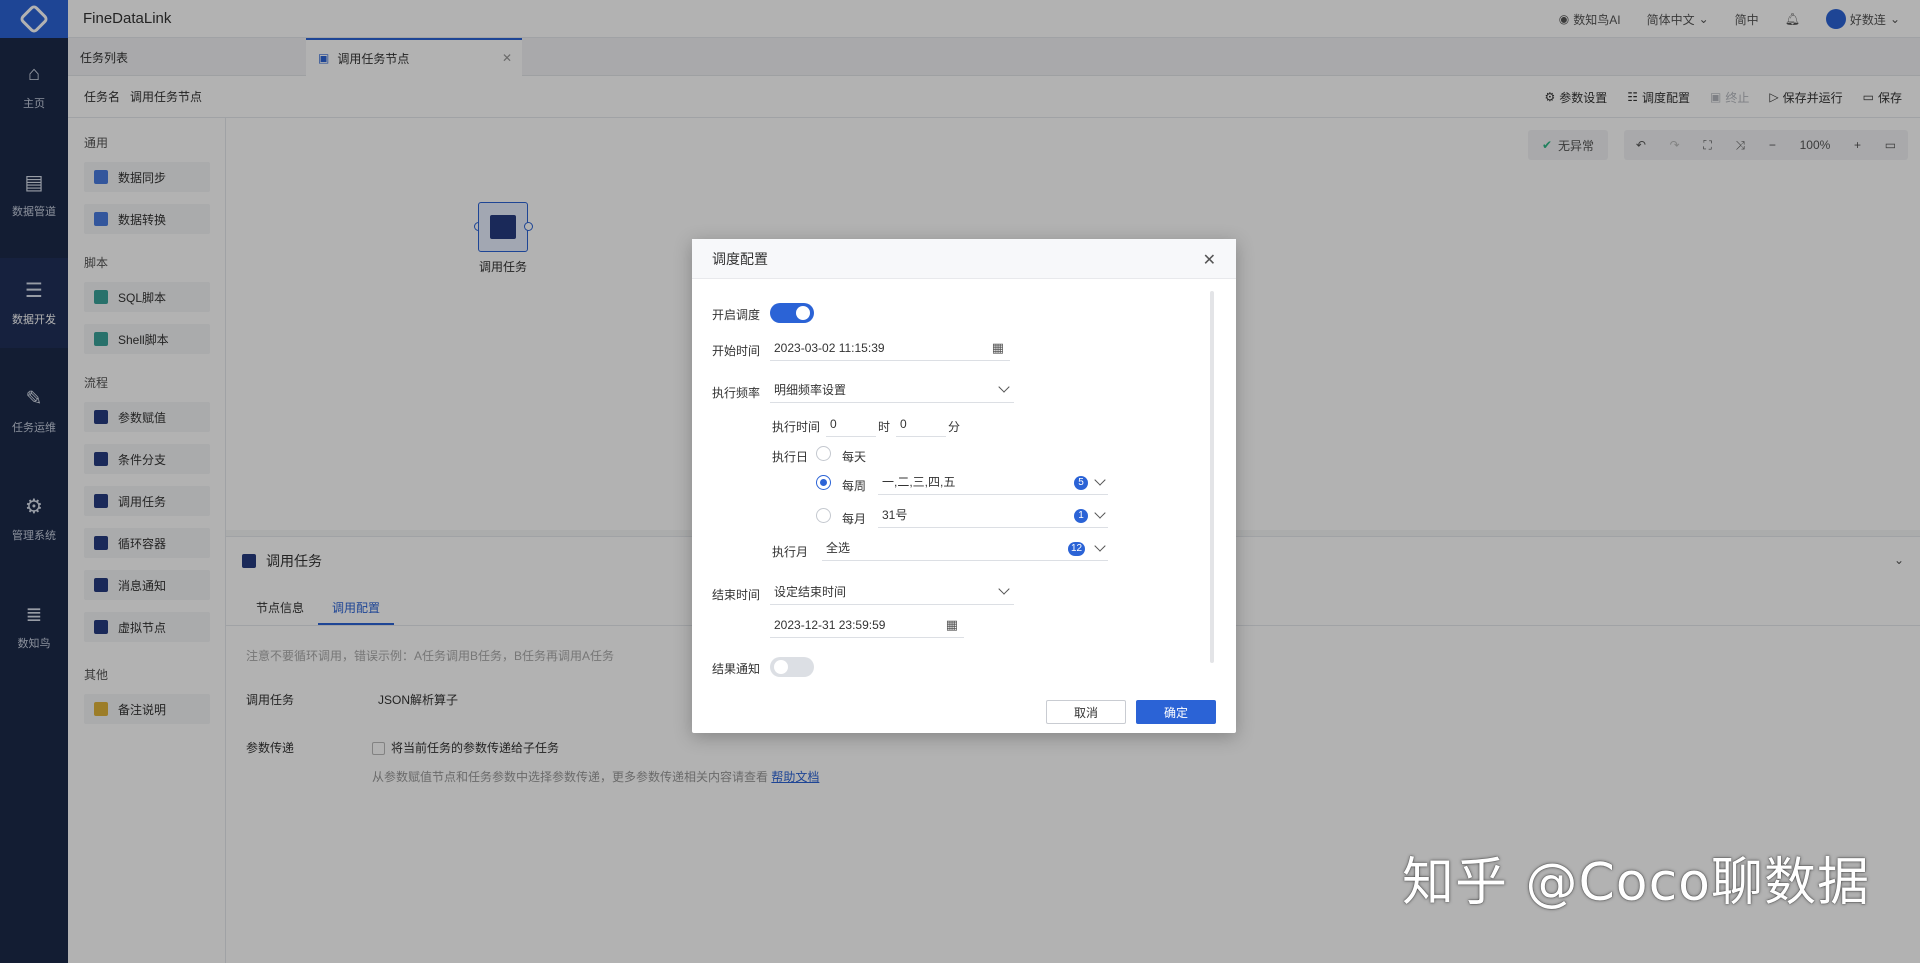 This screenshot has height=963, width=1920. Describe the element at coordinates (854, 486) in the screenshot. I see `weekly-label: 每周` at that location.